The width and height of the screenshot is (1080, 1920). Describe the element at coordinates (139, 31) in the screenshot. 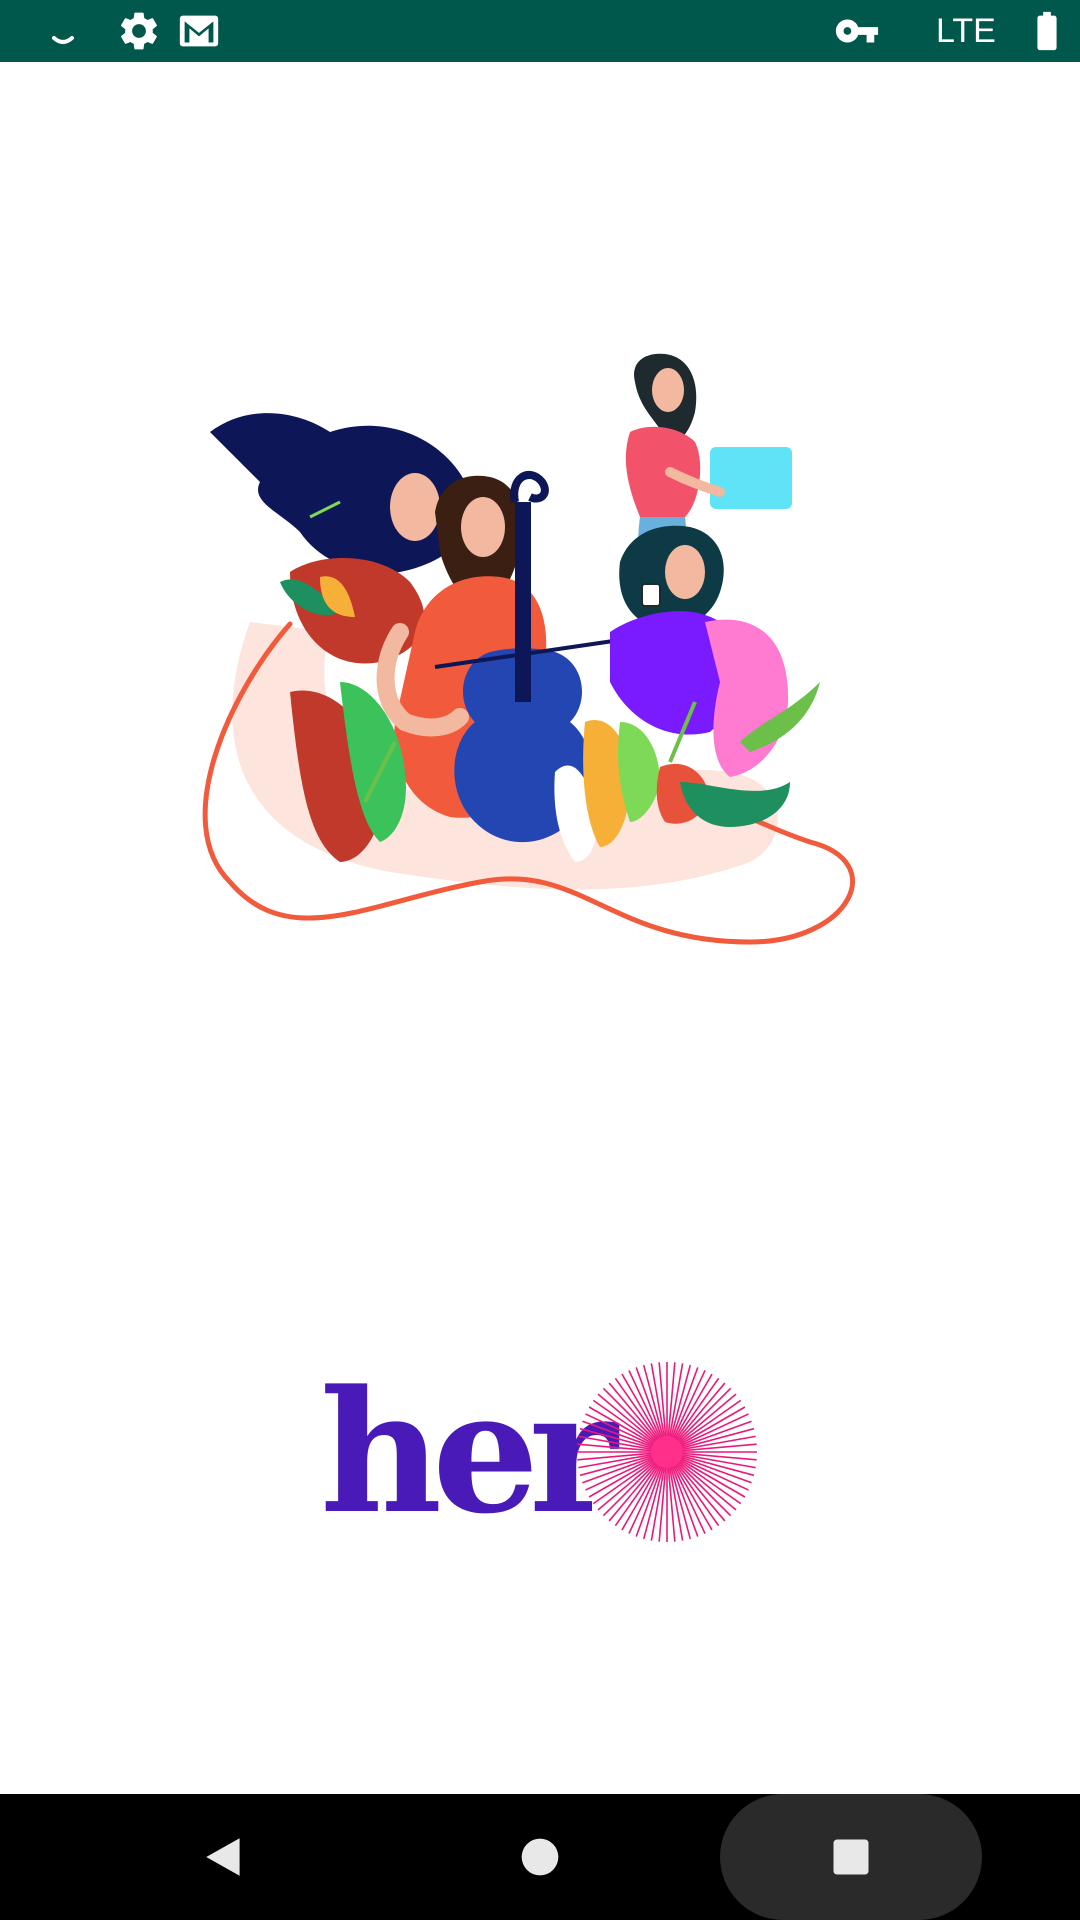

I see `settings-gear-icon` at that location.